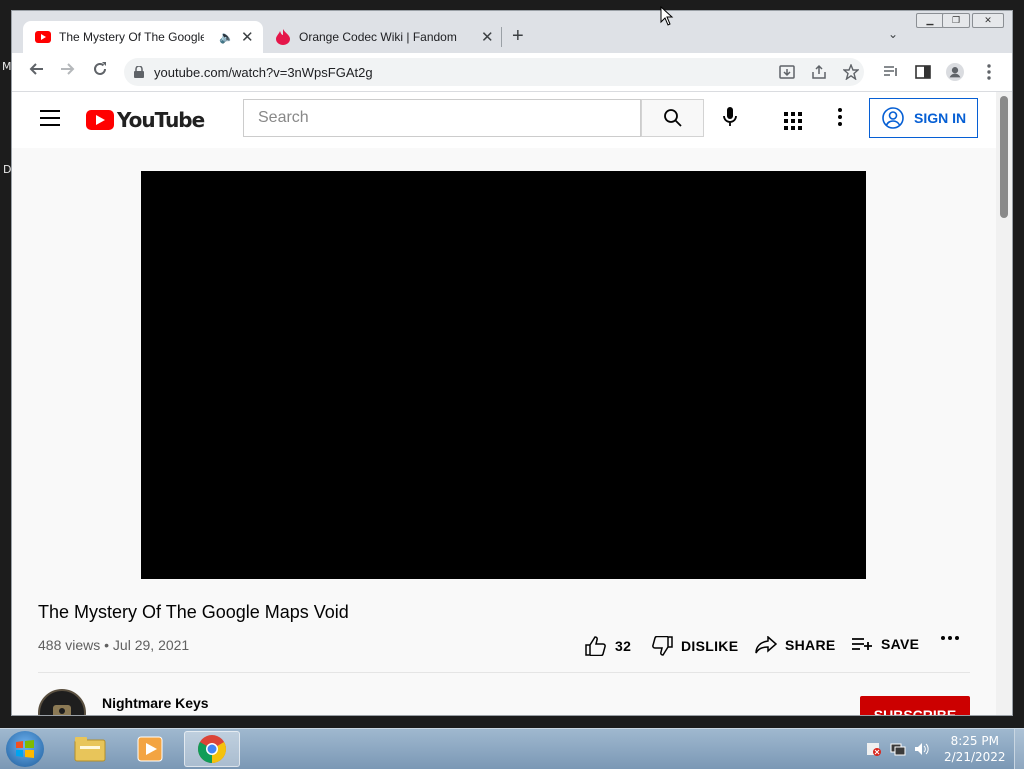 The width and height of the screenshot is (1024, 769). I want to click on channel-name: Nightmare Keys, so click(155, 703).